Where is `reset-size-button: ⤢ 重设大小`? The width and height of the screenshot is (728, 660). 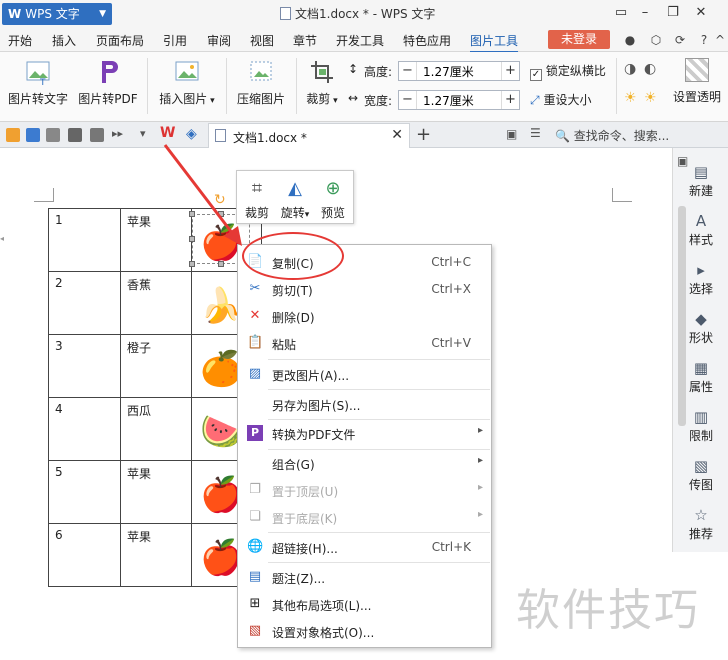 reset-size-button: ⤢ 重设大小 is located at coordinates (560, 99).